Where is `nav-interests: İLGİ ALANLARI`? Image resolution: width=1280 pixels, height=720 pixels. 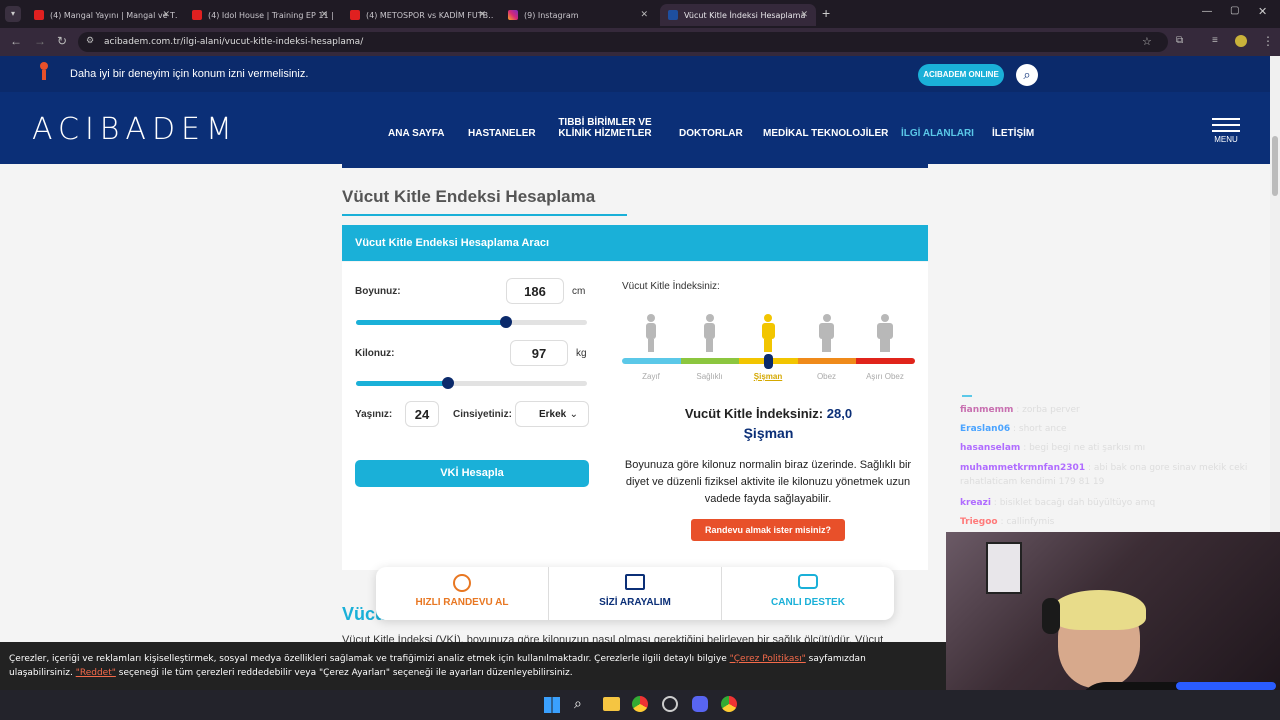 nav-interests: İLGİ ALANLARI is located at coordinates (937, 133).